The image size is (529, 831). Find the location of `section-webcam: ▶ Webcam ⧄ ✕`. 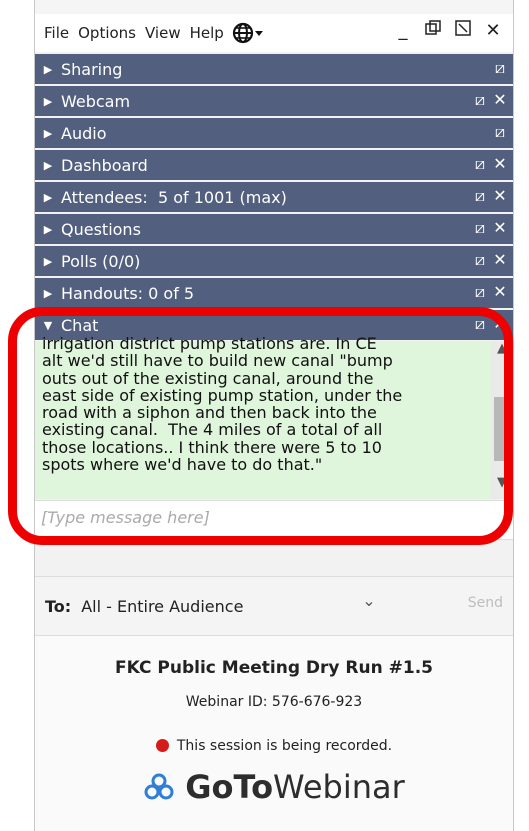

section-webcam: ▶ Webcam ⧄ ✕ is located at coordinates (274, 101).